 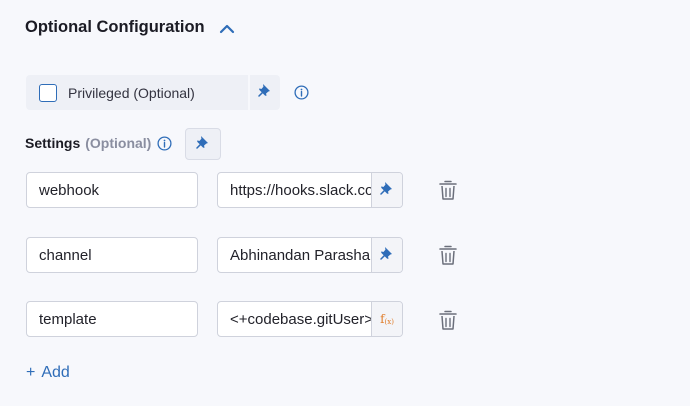 What do you see at coordinates (53, 143) in the screenshot?
I see `settings-label: Settings` at bounding box center [53, 143].